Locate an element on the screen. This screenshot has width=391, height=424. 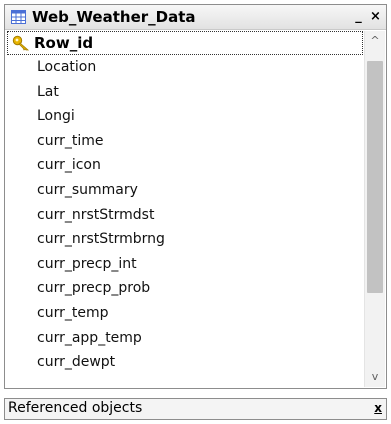
list-item: curr_app_temp is located at coordinates (187, 338).